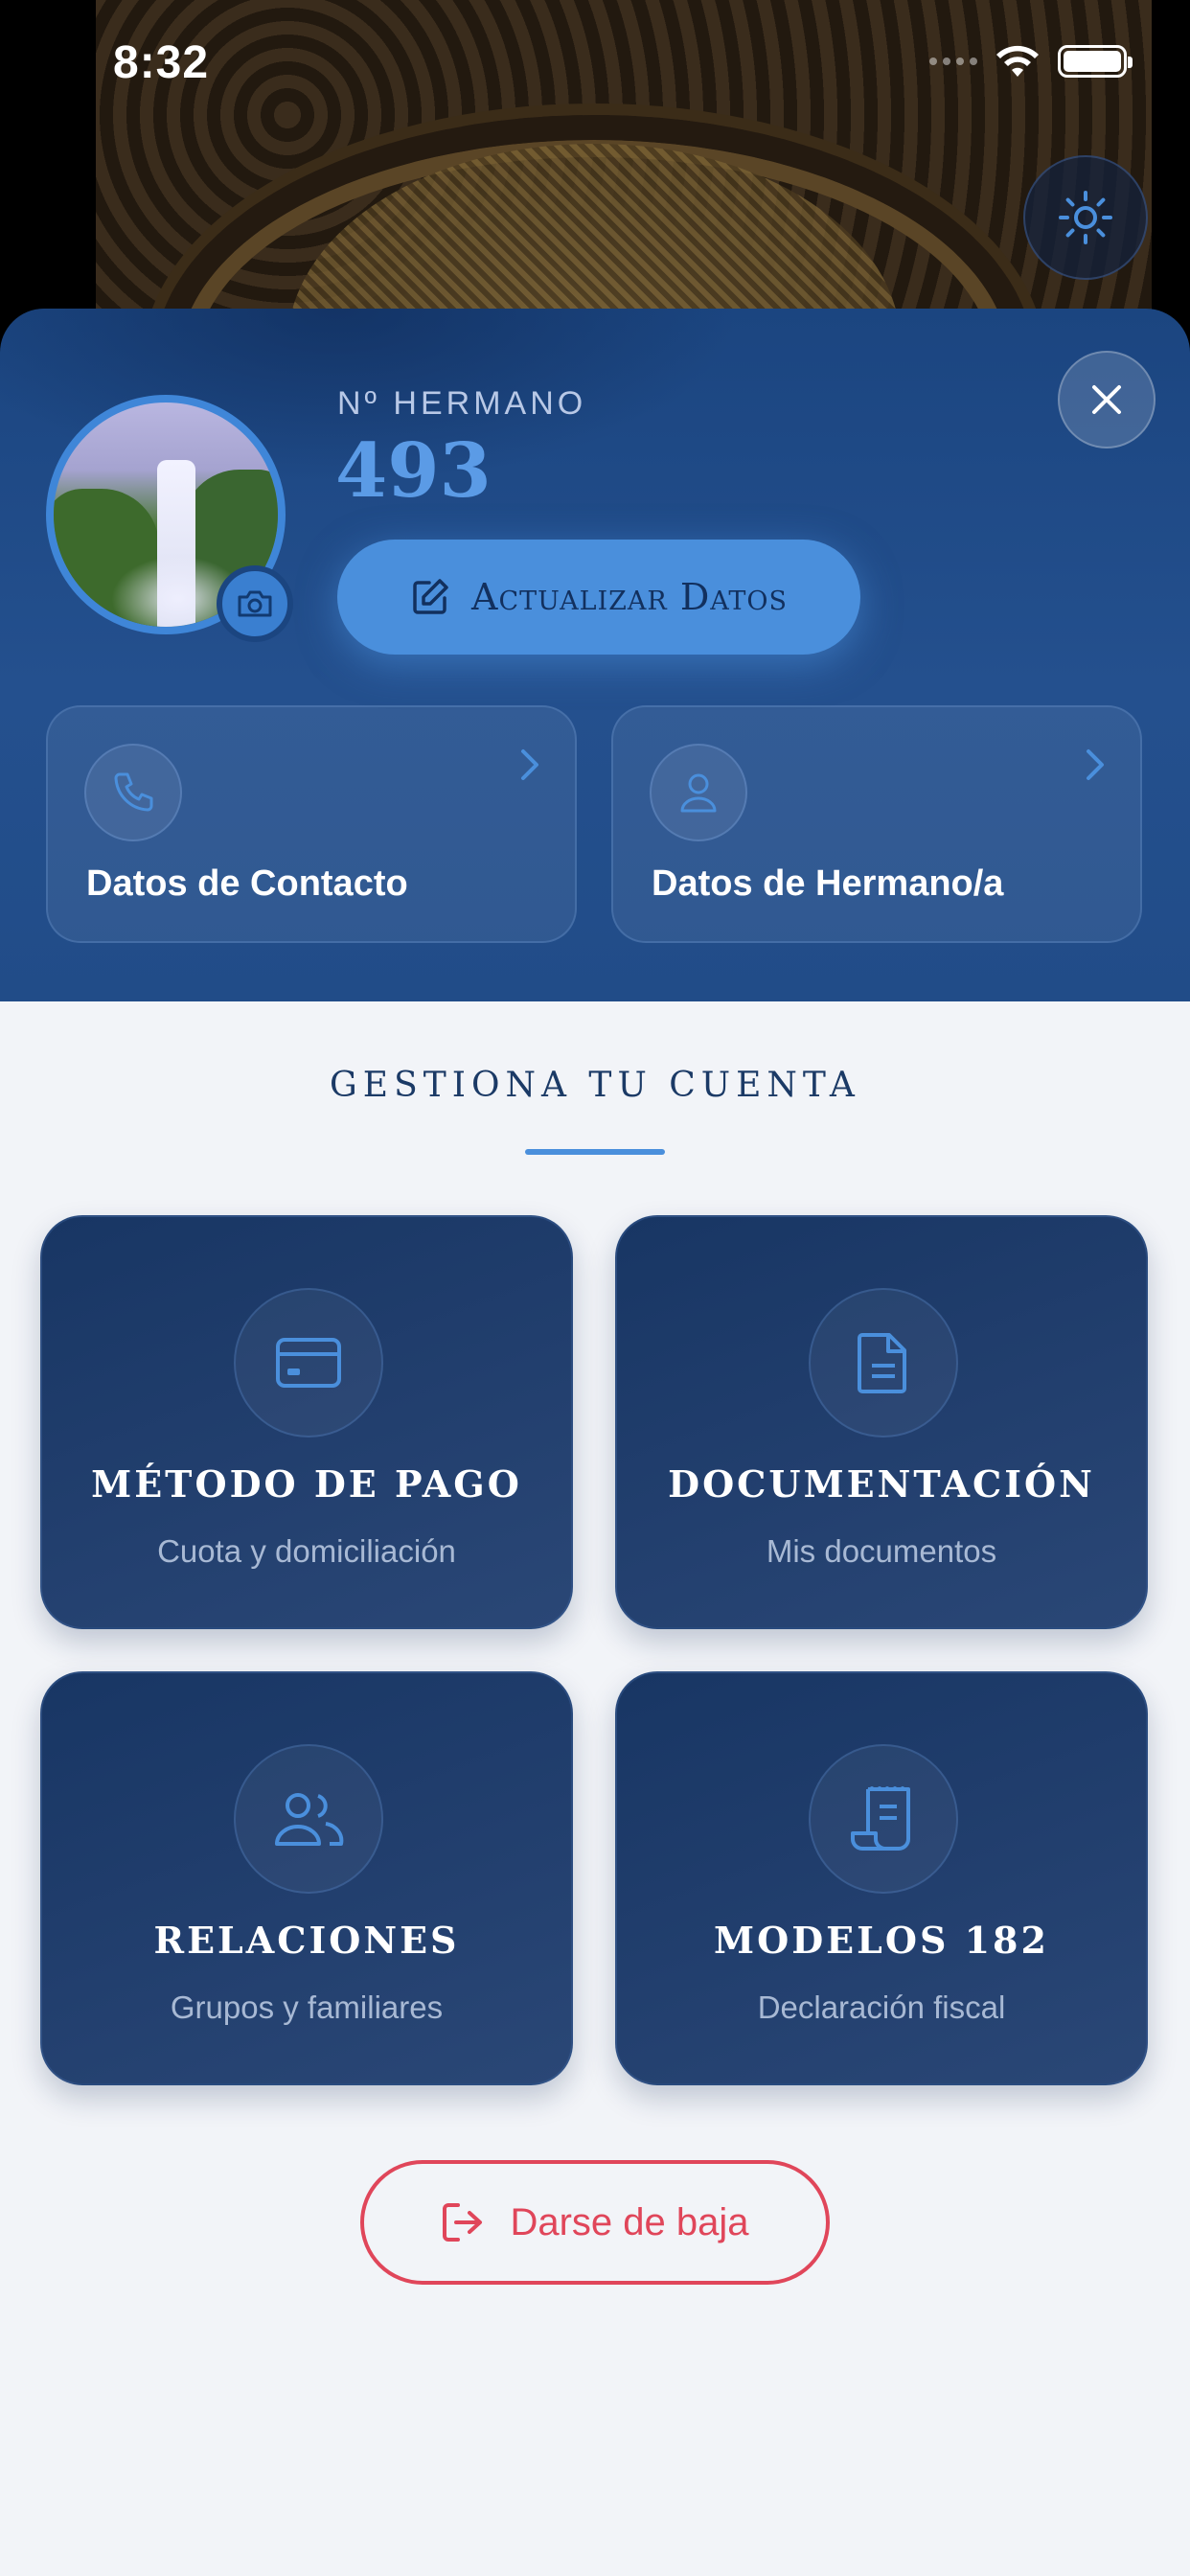  I want to click on documentation-tile: DOCUMENTACIÓN Mis documentos, so click(882, 1422).